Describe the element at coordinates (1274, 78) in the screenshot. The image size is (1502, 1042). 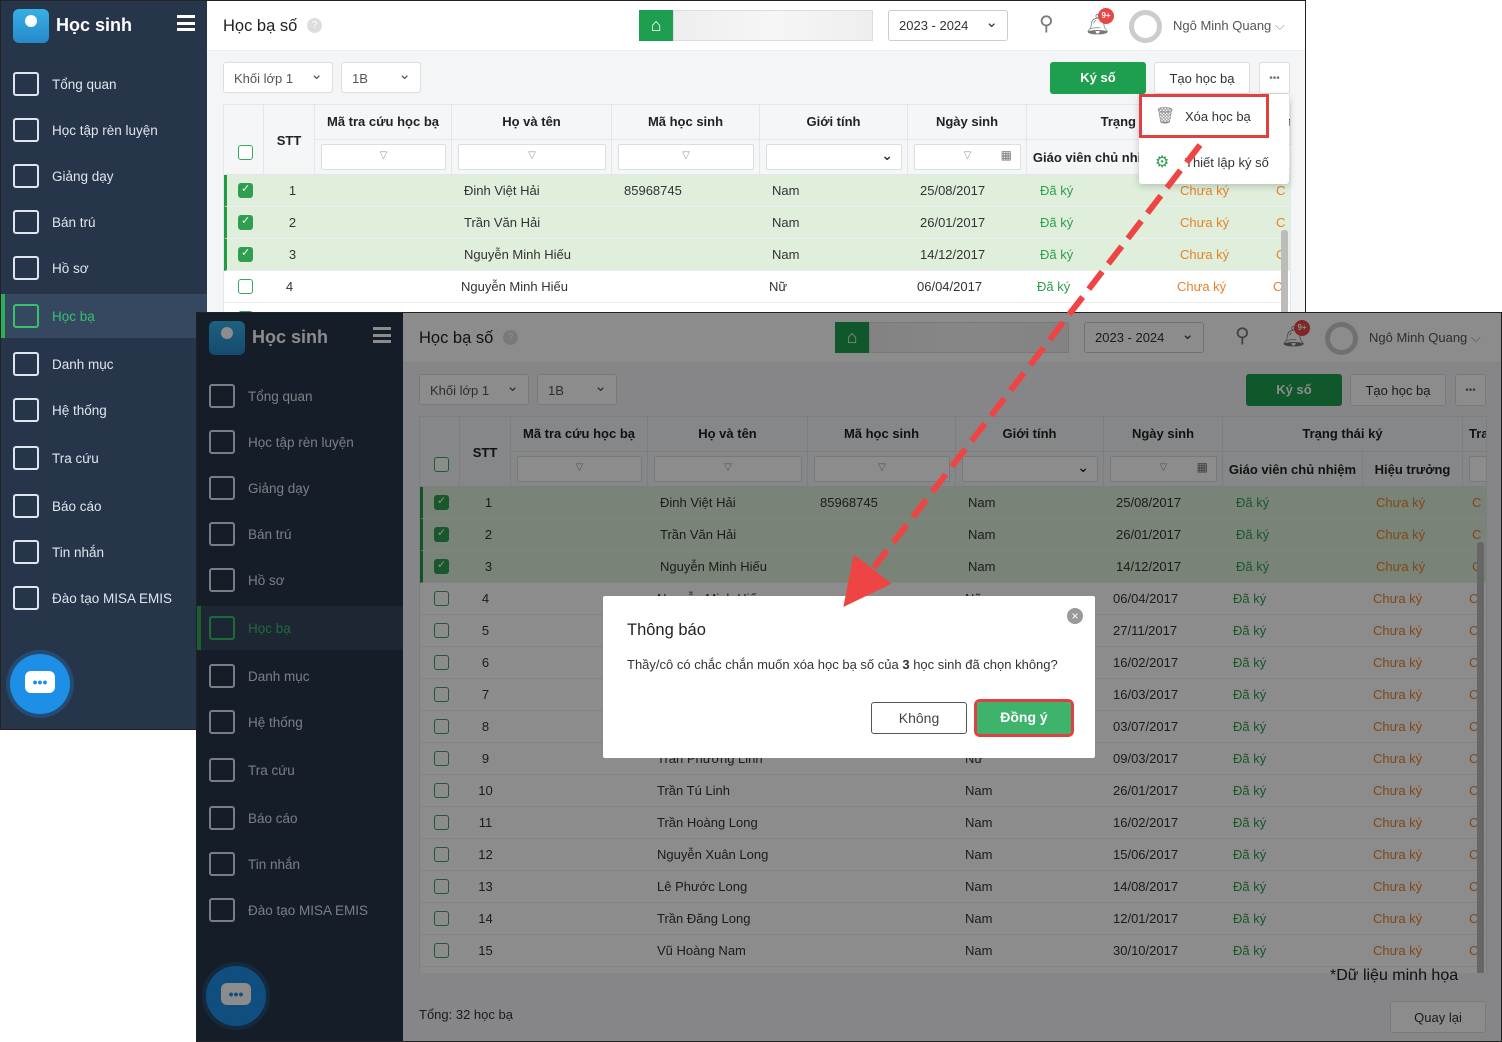
I see `more-actions-button: •••` at that location.